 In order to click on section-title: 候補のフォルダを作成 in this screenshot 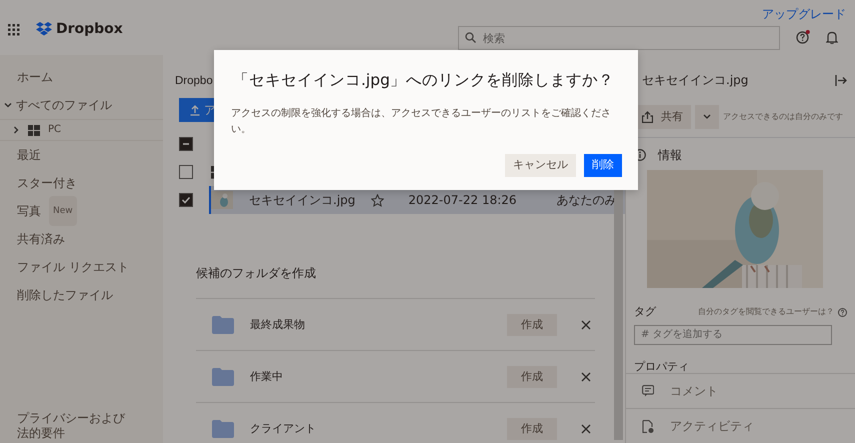, I will do `click(256, 273)`.